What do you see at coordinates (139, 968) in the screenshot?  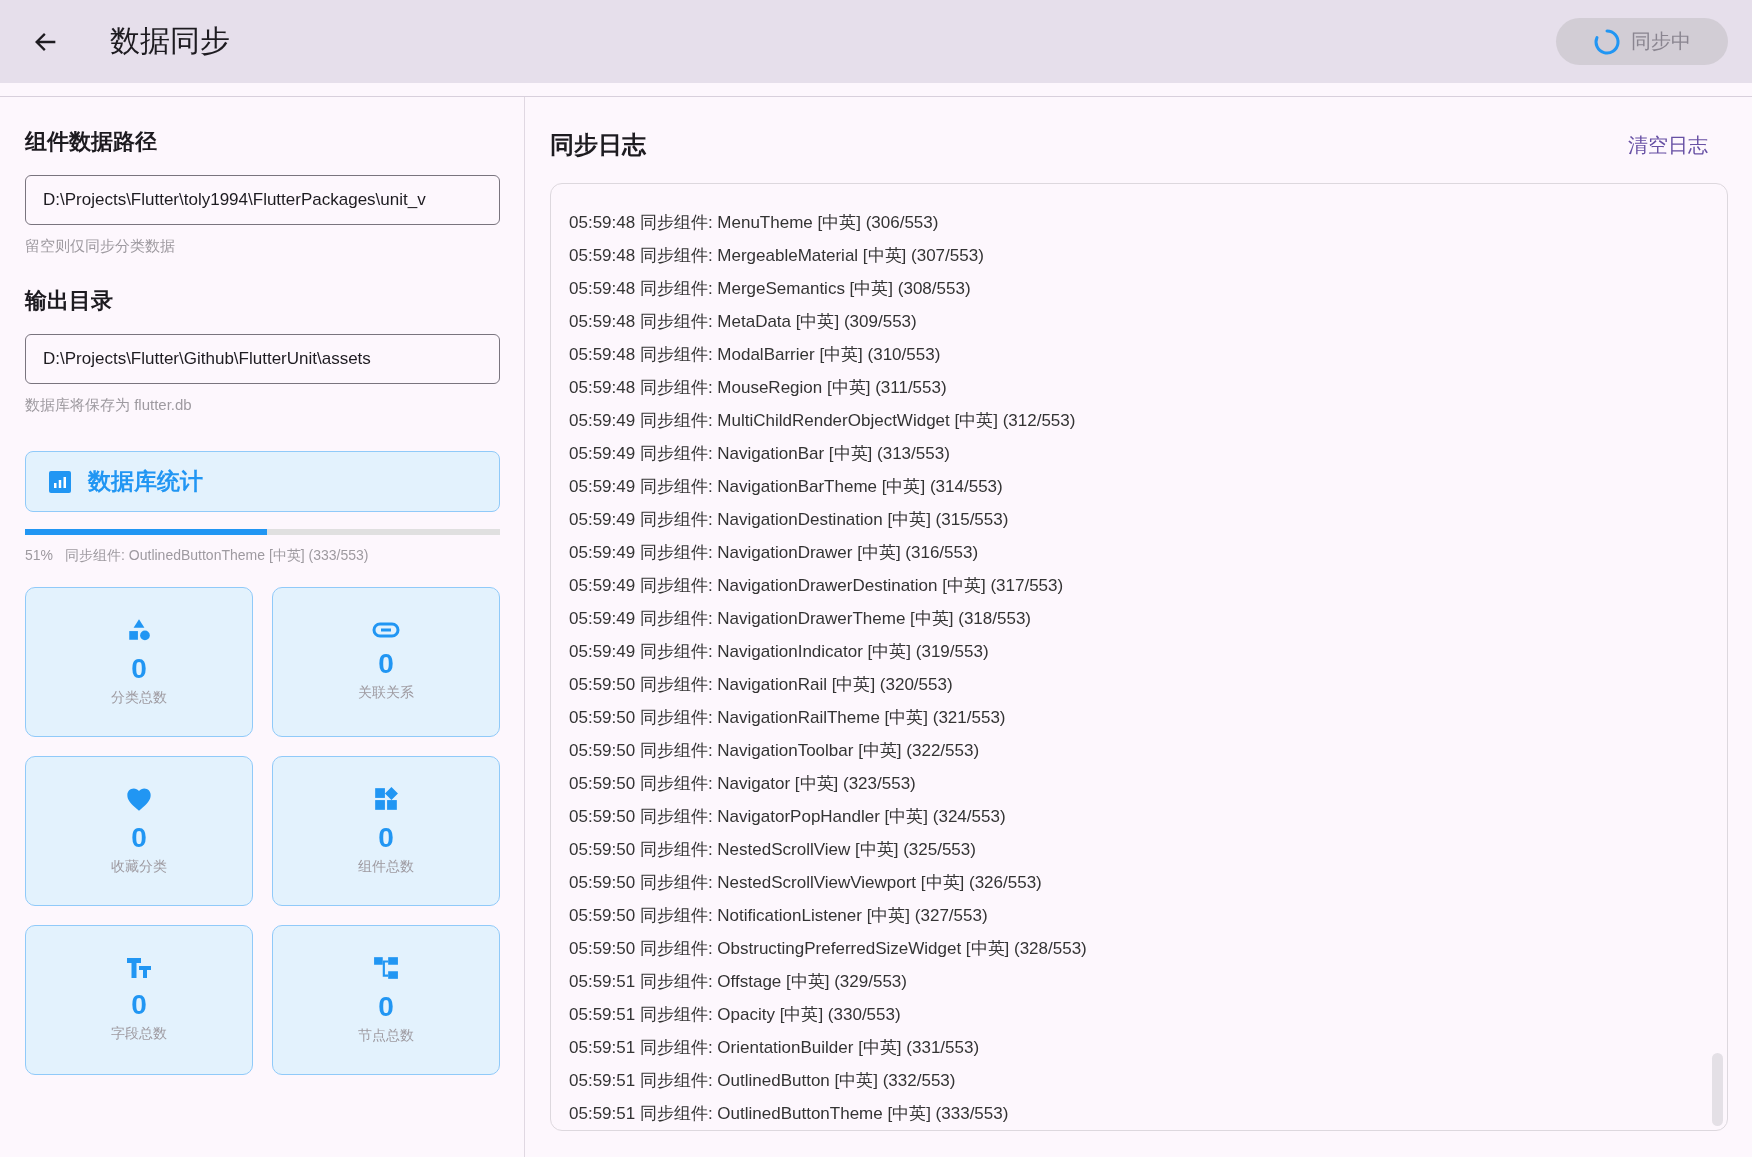 I see `text-size-icon` at bounding box center [139, 968].